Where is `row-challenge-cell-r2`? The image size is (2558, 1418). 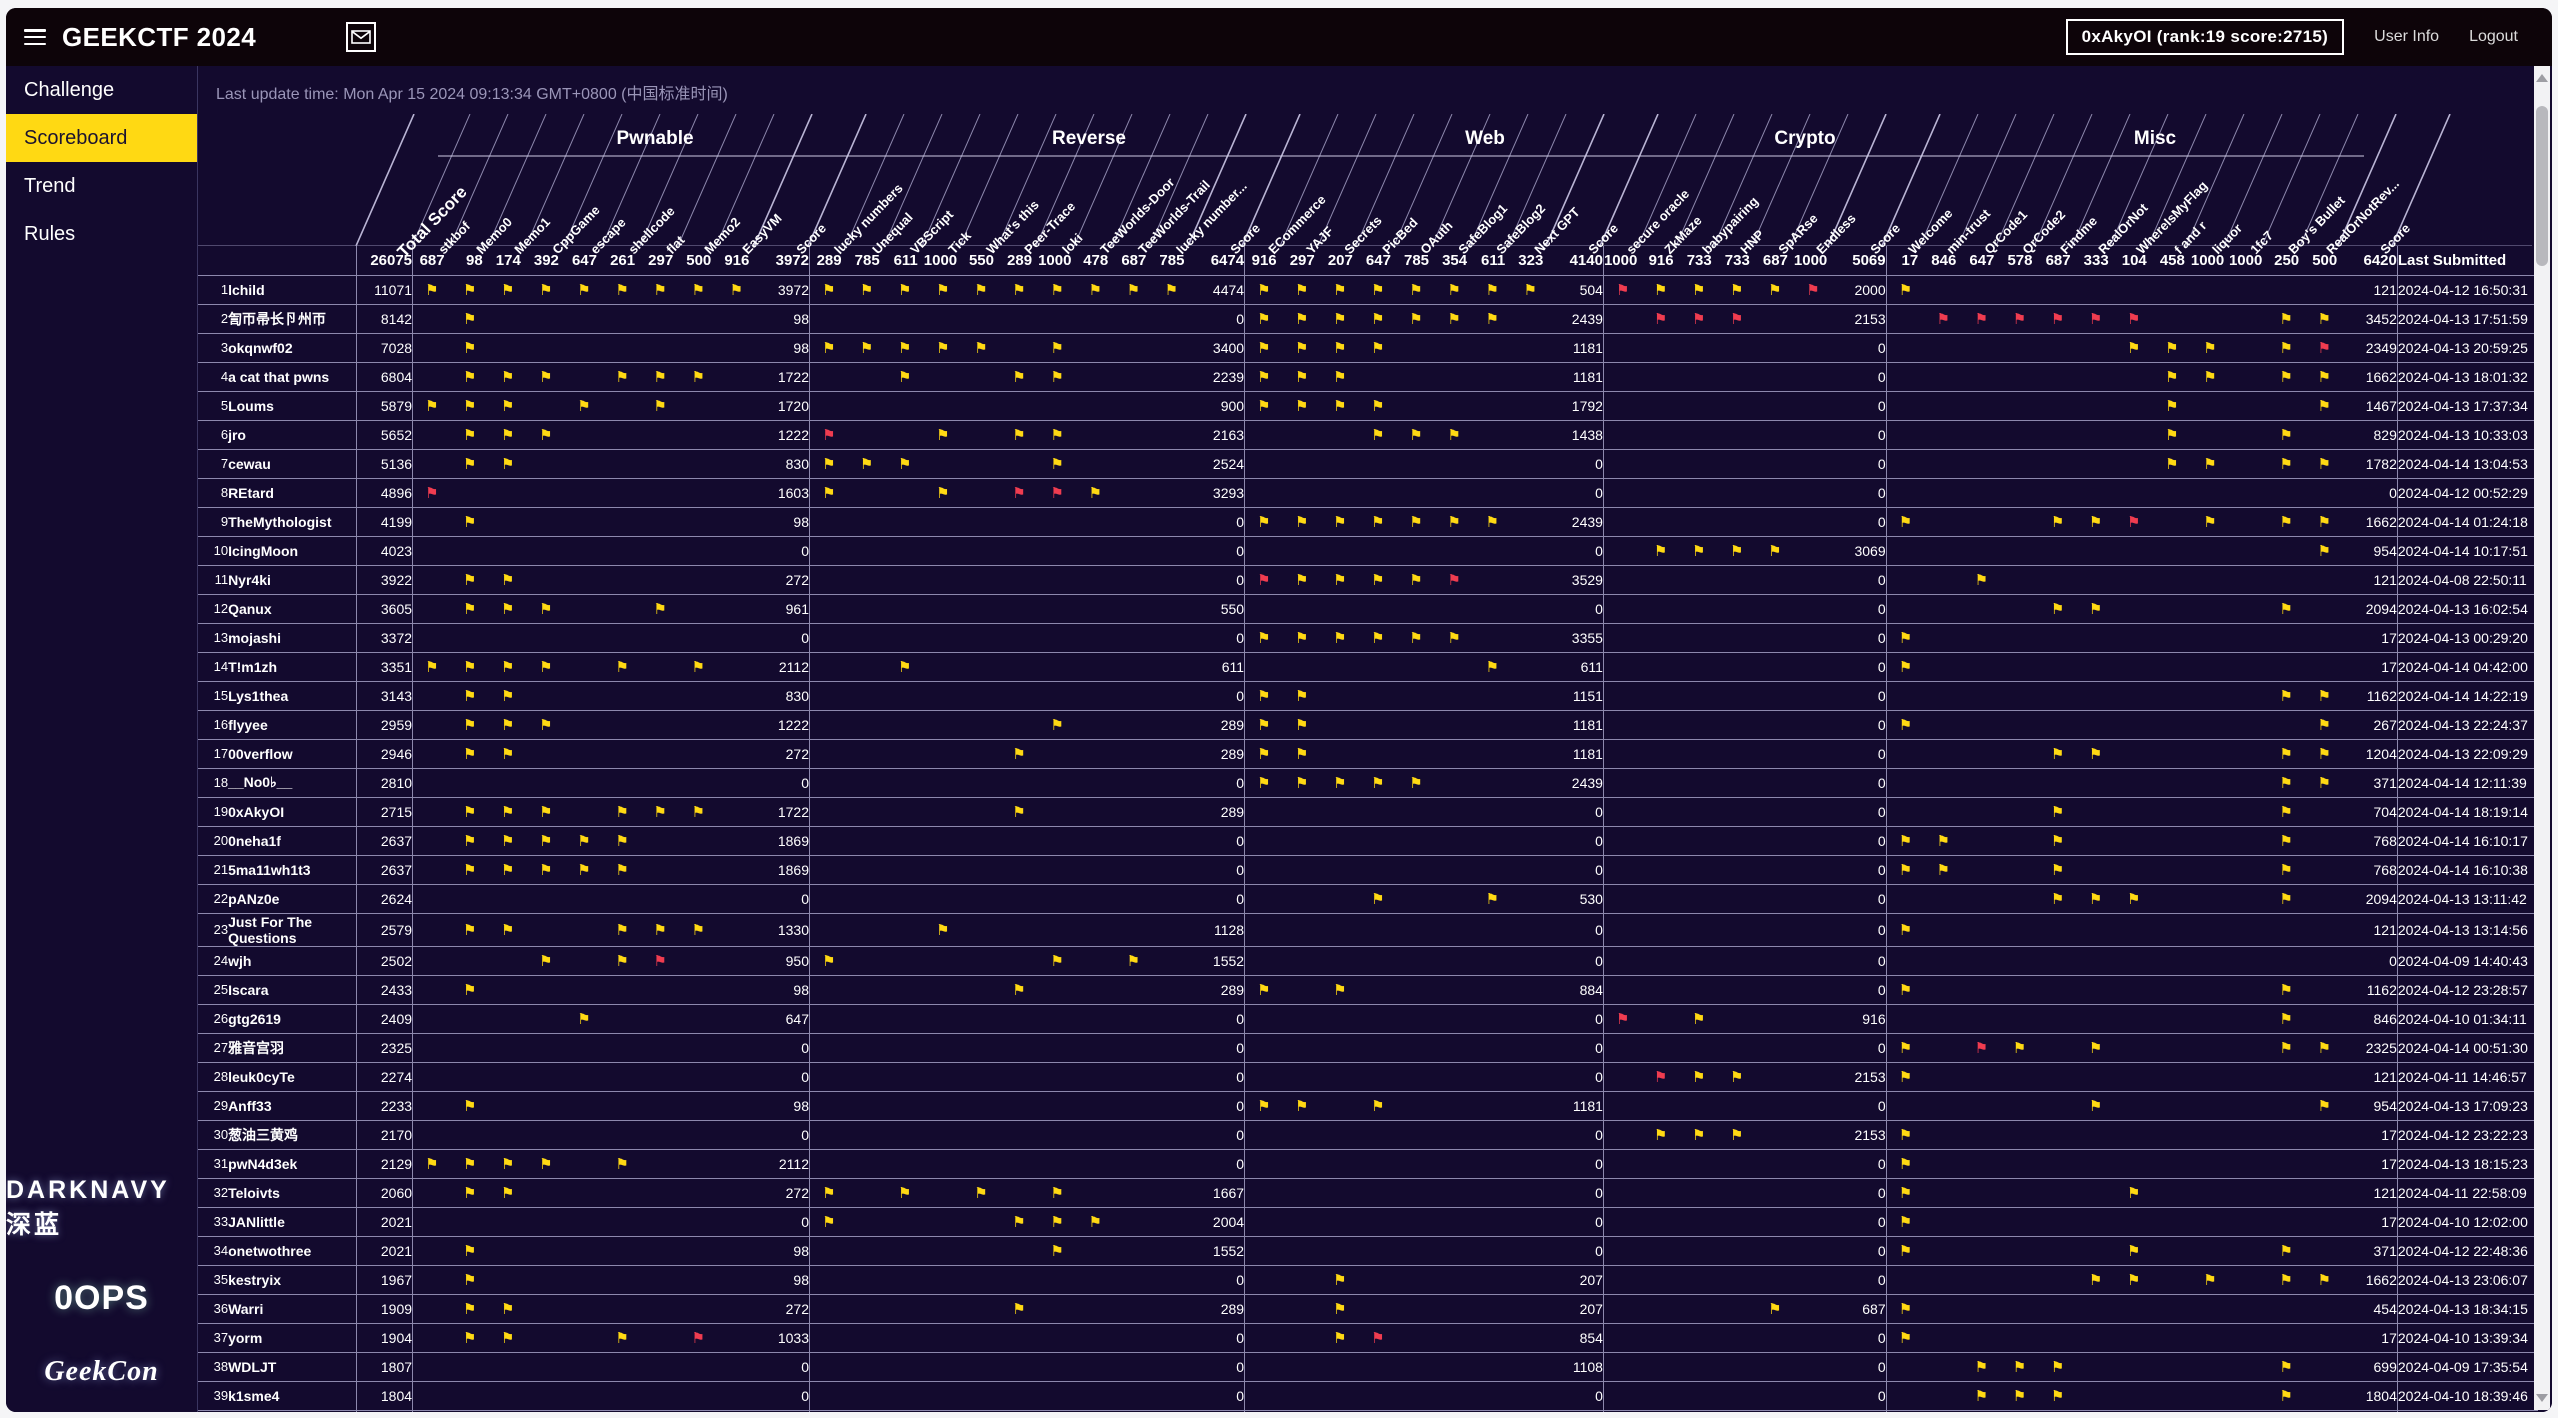 row-challenge-cell-r2 is located at coordinates (904, 783).